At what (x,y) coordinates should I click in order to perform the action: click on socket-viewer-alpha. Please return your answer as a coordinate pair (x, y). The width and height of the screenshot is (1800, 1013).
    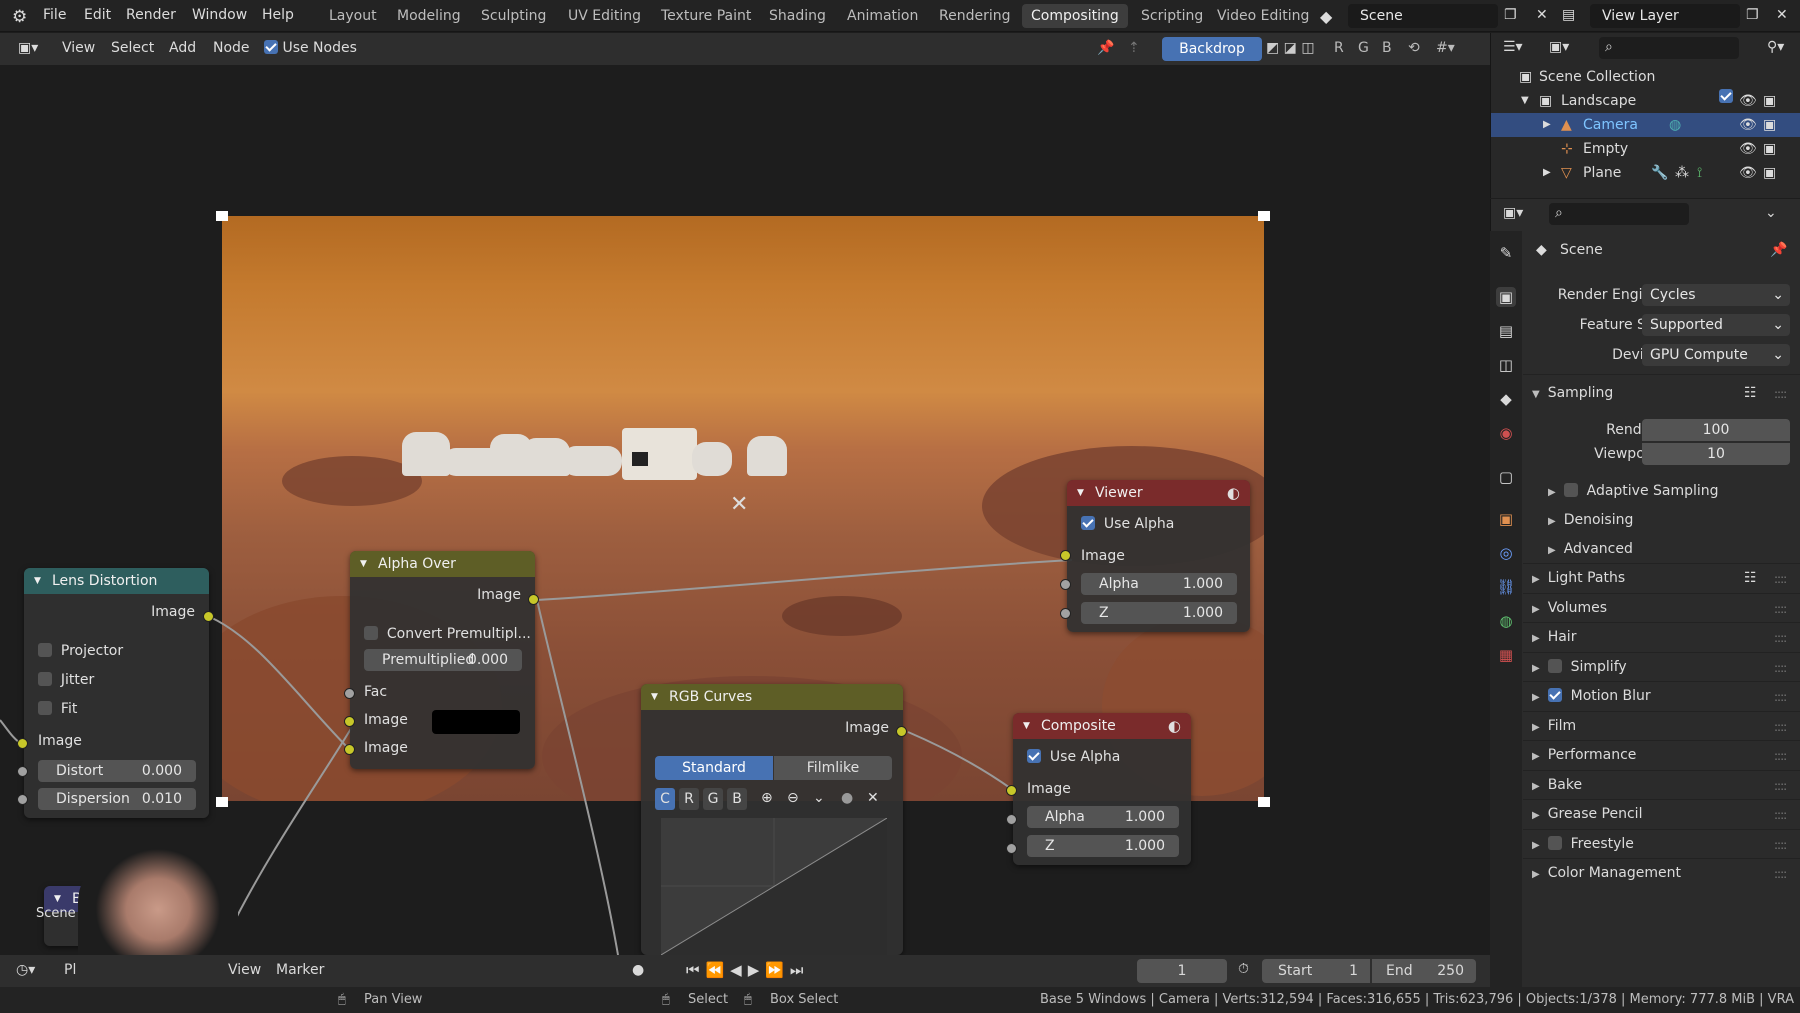
    Looking at the image, I should click on (1065, 584).